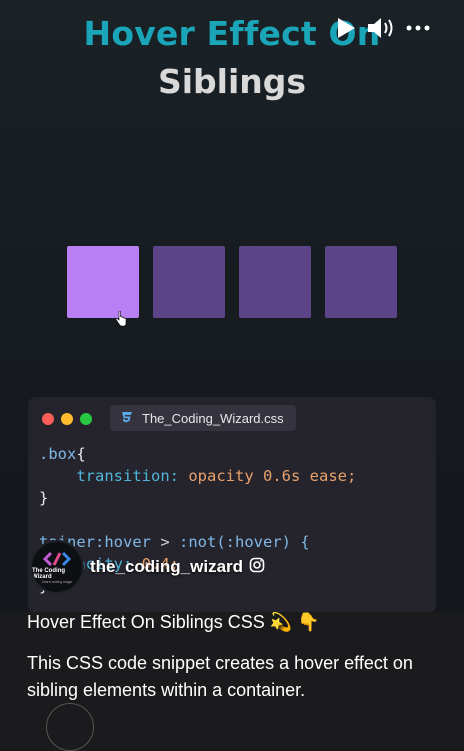 This screenshot has width=464, height=751. Describe the element at coordinates (48, 419) in the screenshot. I see `window-close-dot` at that location.